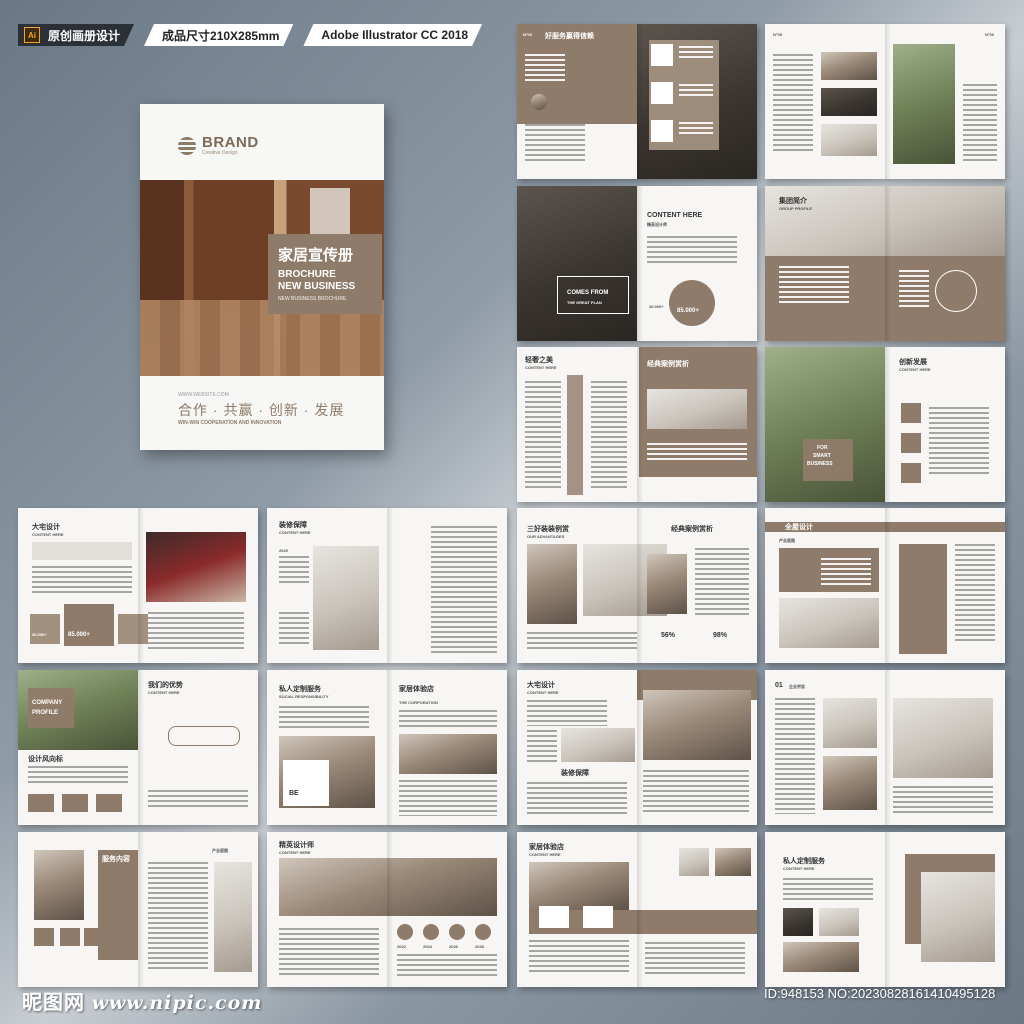 Image resolution: width=1024 pixels, height=1024 pixels. What do you see at coordinates (796, 208) in the screenshot?
I see `spread-4-sub: GROUP PROFILE` at bounding box center [796, 208].